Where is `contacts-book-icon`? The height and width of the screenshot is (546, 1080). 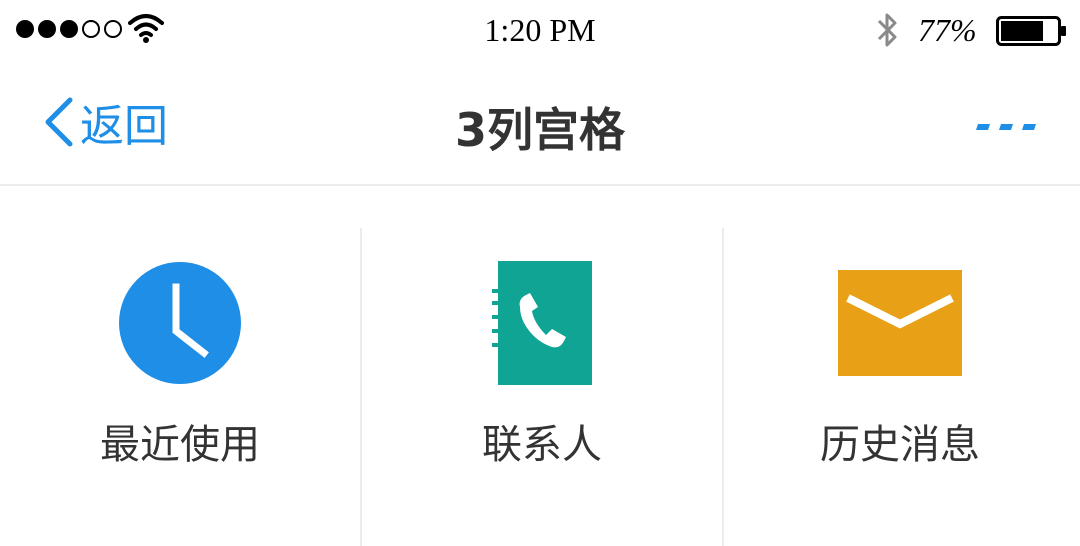 contacts-book-icon is located at coordinates (542, 323).